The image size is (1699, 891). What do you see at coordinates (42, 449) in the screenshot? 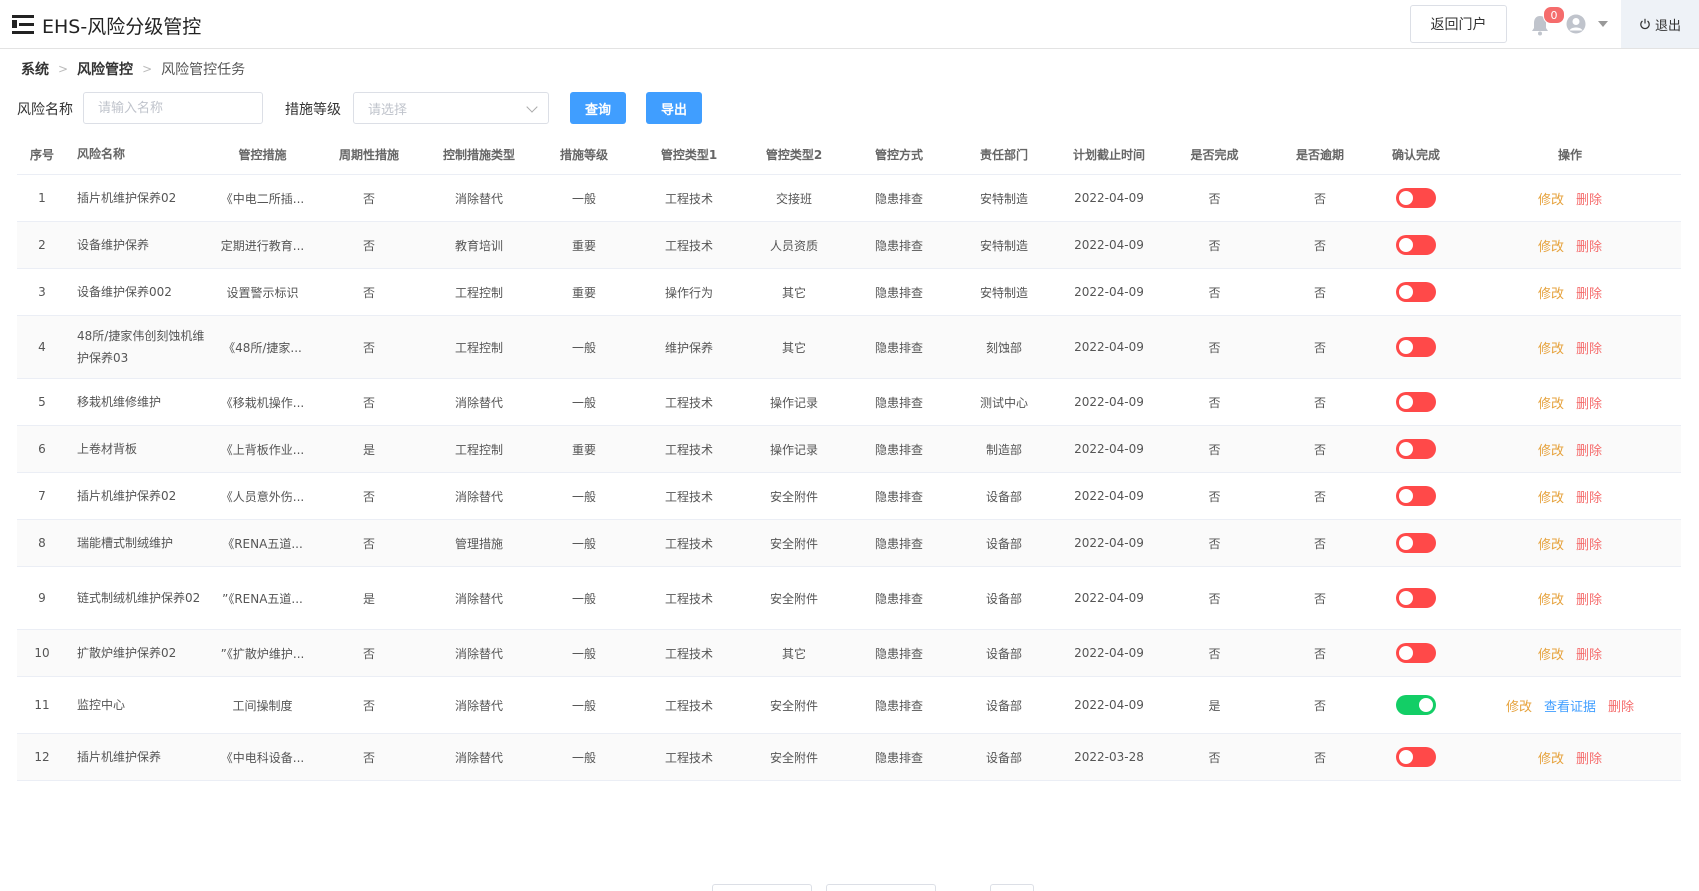
I see `row-number: 6` at bounding box center [42, 449].